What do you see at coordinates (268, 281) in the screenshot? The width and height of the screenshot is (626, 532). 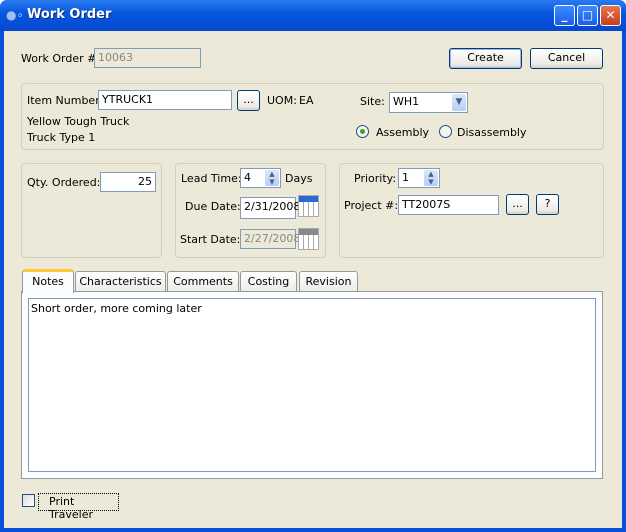 I see `tab-costing: Costing` at bounding box center [268, 281].